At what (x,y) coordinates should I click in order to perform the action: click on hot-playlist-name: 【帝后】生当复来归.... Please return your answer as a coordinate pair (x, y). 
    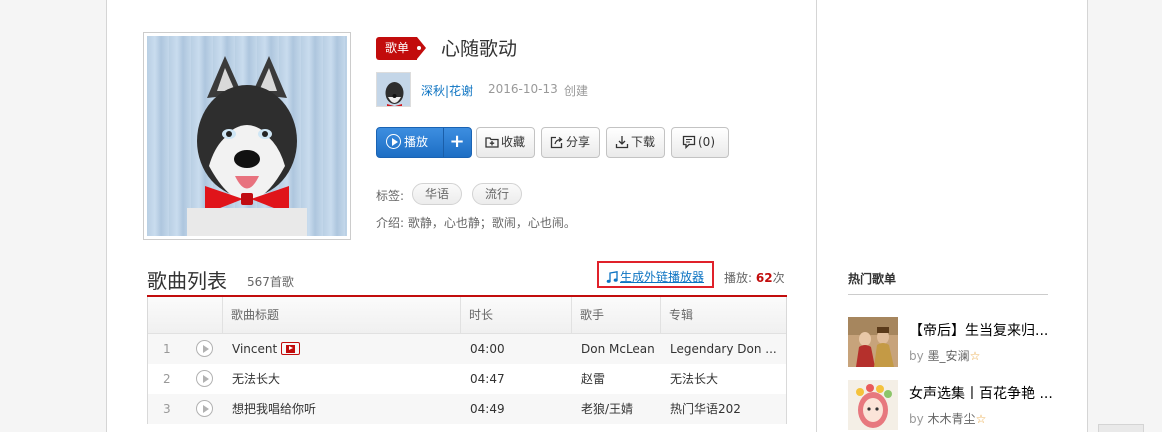
    Looking at the image, I should click on (993, 330).